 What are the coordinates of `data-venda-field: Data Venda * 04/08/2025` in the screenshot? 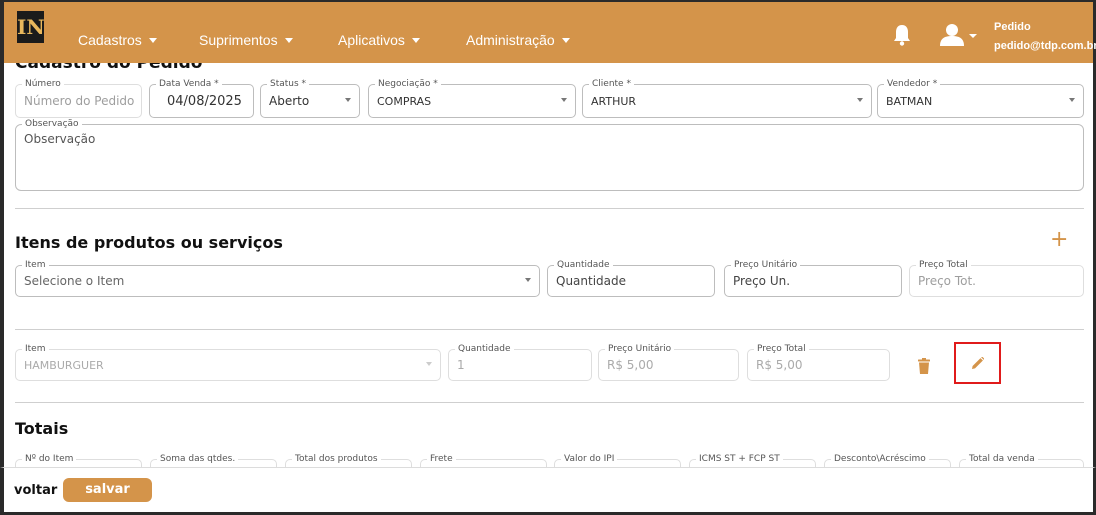 It's located at (201, 98).